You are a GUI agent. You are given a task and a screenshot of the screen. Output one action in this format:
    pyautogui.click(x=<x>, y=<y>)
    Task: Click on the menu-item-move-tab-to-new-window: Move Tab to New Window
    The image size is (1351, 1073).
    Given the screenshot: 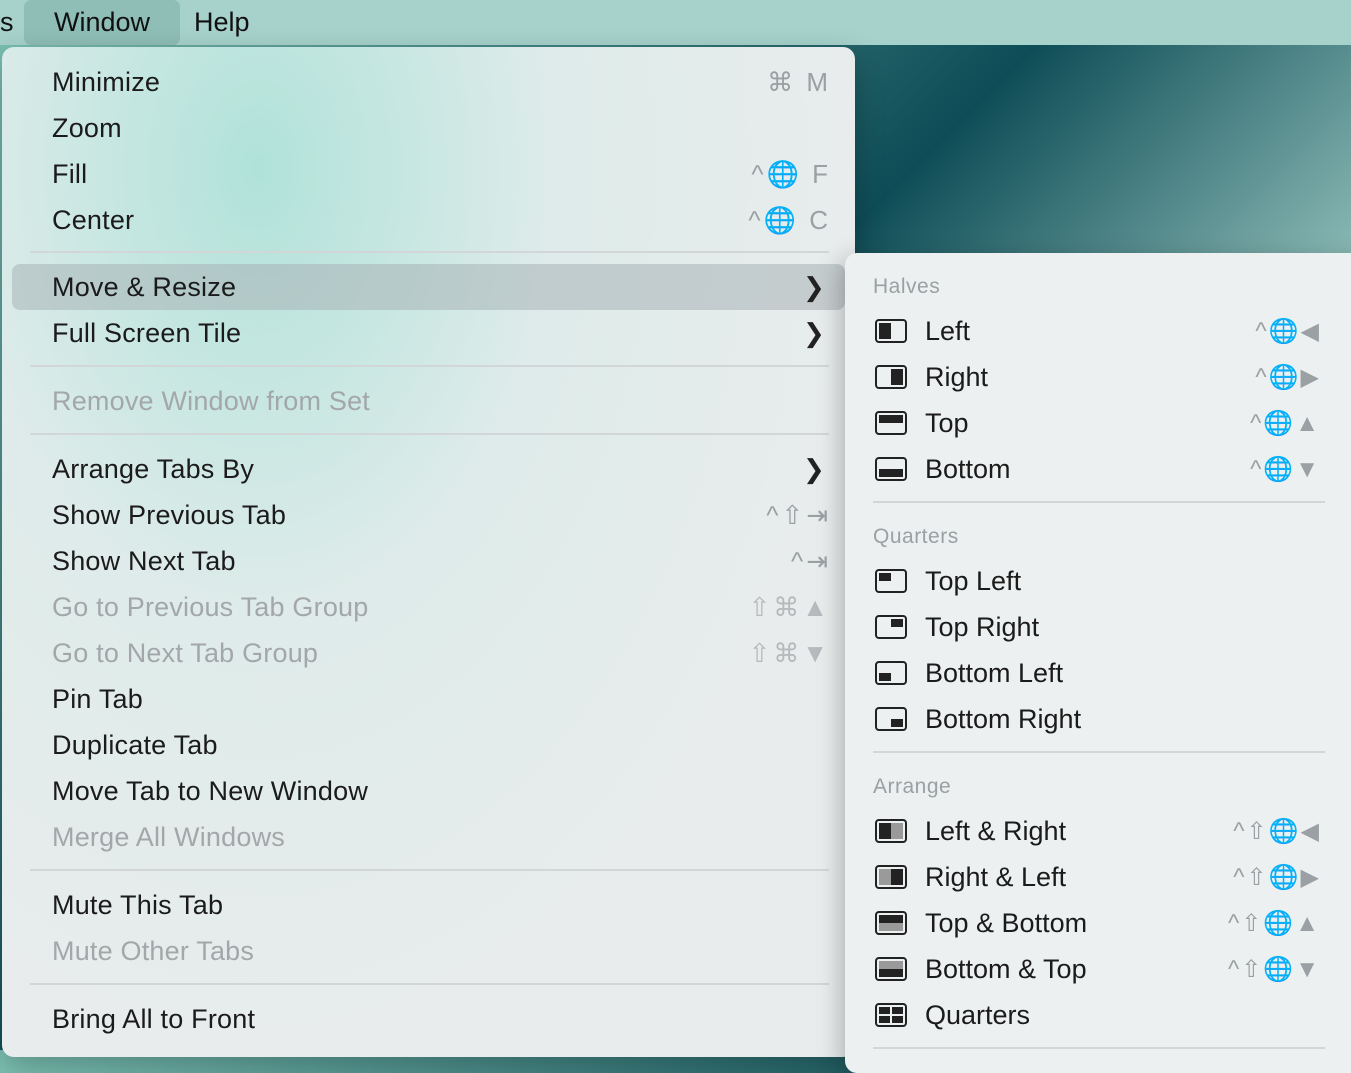 What is the action you would take?
    pyautogui.click(x=428, y=791)
    